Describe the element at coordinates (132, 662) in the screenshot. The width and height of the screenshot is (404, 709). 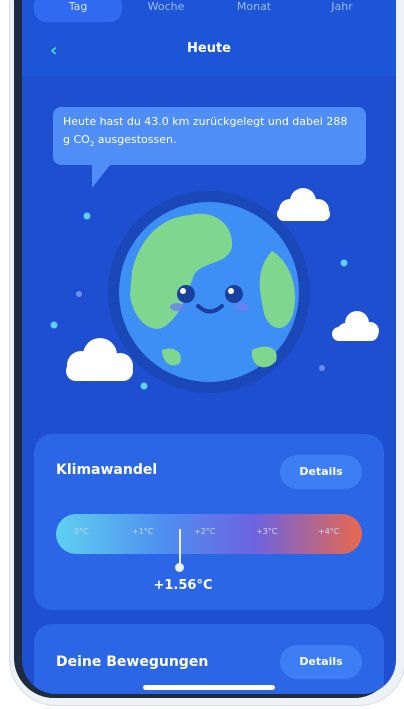
I see `movements-title: Deine Bewegungen` at that location.